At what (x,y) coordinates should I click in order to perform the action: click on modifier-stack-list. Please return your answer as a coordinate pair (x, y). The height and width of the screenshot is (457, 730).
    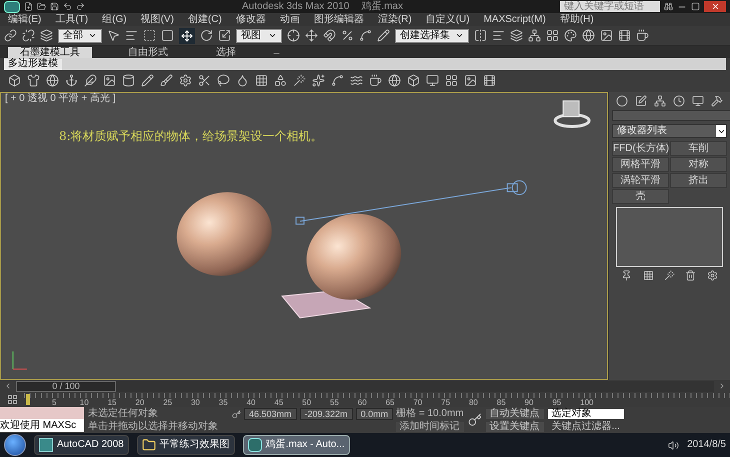
    Looking at the image, I should click on (669, 237).